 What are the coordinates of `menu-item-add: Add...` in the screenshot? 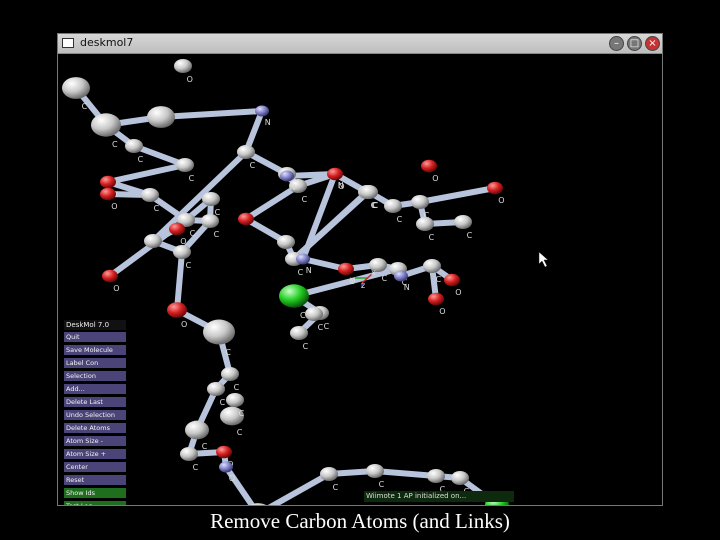 It's located at (95, 389).